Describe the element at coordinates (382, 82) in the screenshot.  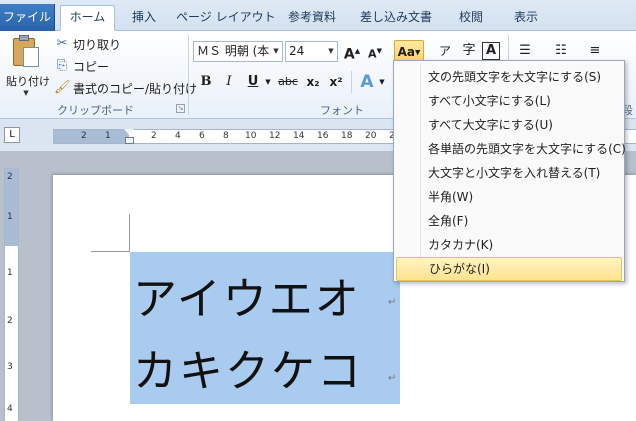
I see `text-effects-dropdown: ▼` at that location.